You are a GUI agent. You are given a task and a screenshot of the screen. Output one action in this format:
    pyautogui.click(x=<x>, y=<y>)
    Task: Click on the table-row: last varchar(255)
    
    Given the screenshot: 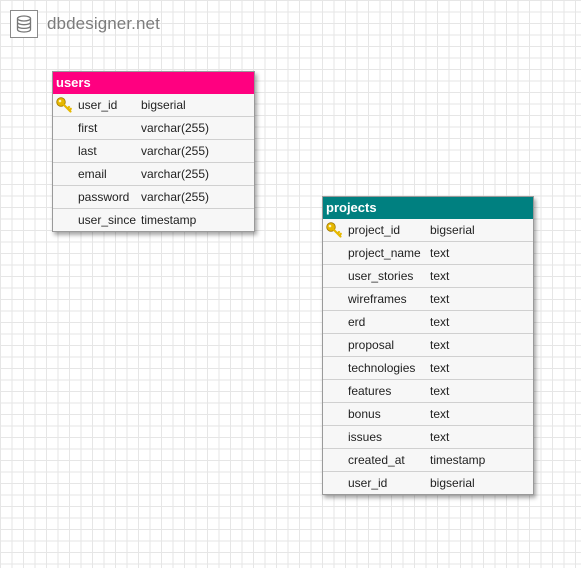 What is the action you would take?
    pyautogui.click(x=153, y=150)
    